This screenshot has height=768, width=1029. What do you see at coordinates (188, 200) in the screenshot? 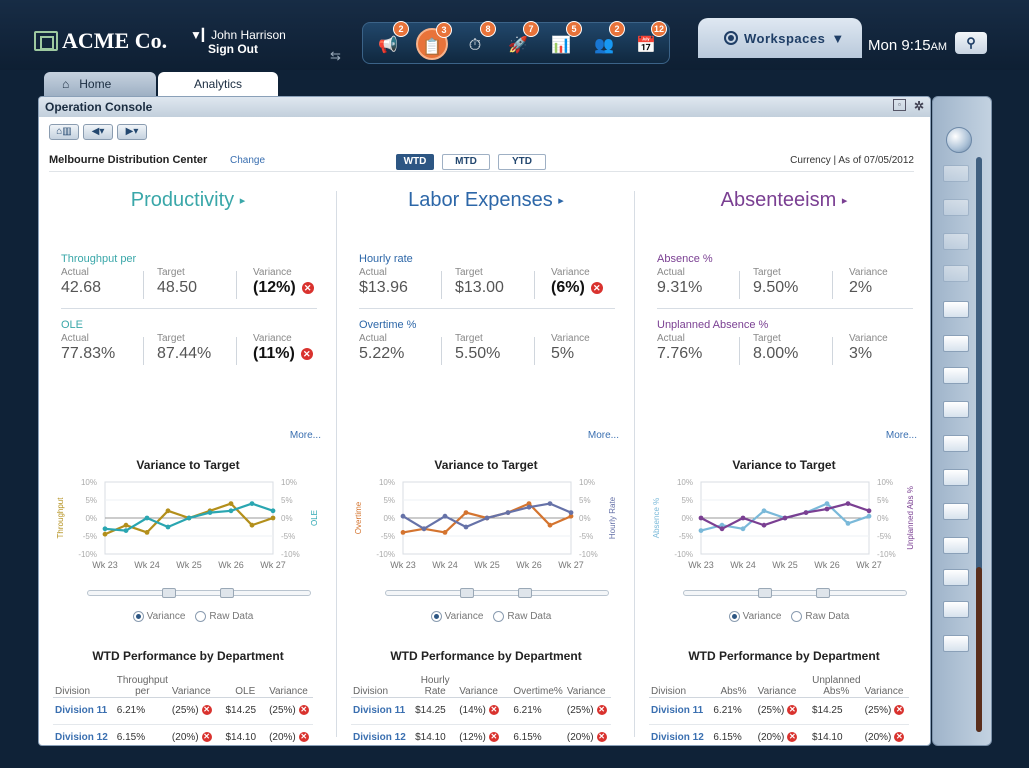
I see `panel-title-link: Productivity ▸` at bounding box center [188, 200].